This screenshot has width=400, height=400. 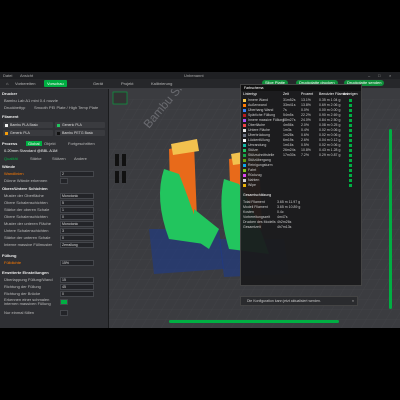 What do you see at coordinates (161, 83) in the screenshot?
I see `tab-calibration: Kalibrierung` at bounding box center [161, 83].